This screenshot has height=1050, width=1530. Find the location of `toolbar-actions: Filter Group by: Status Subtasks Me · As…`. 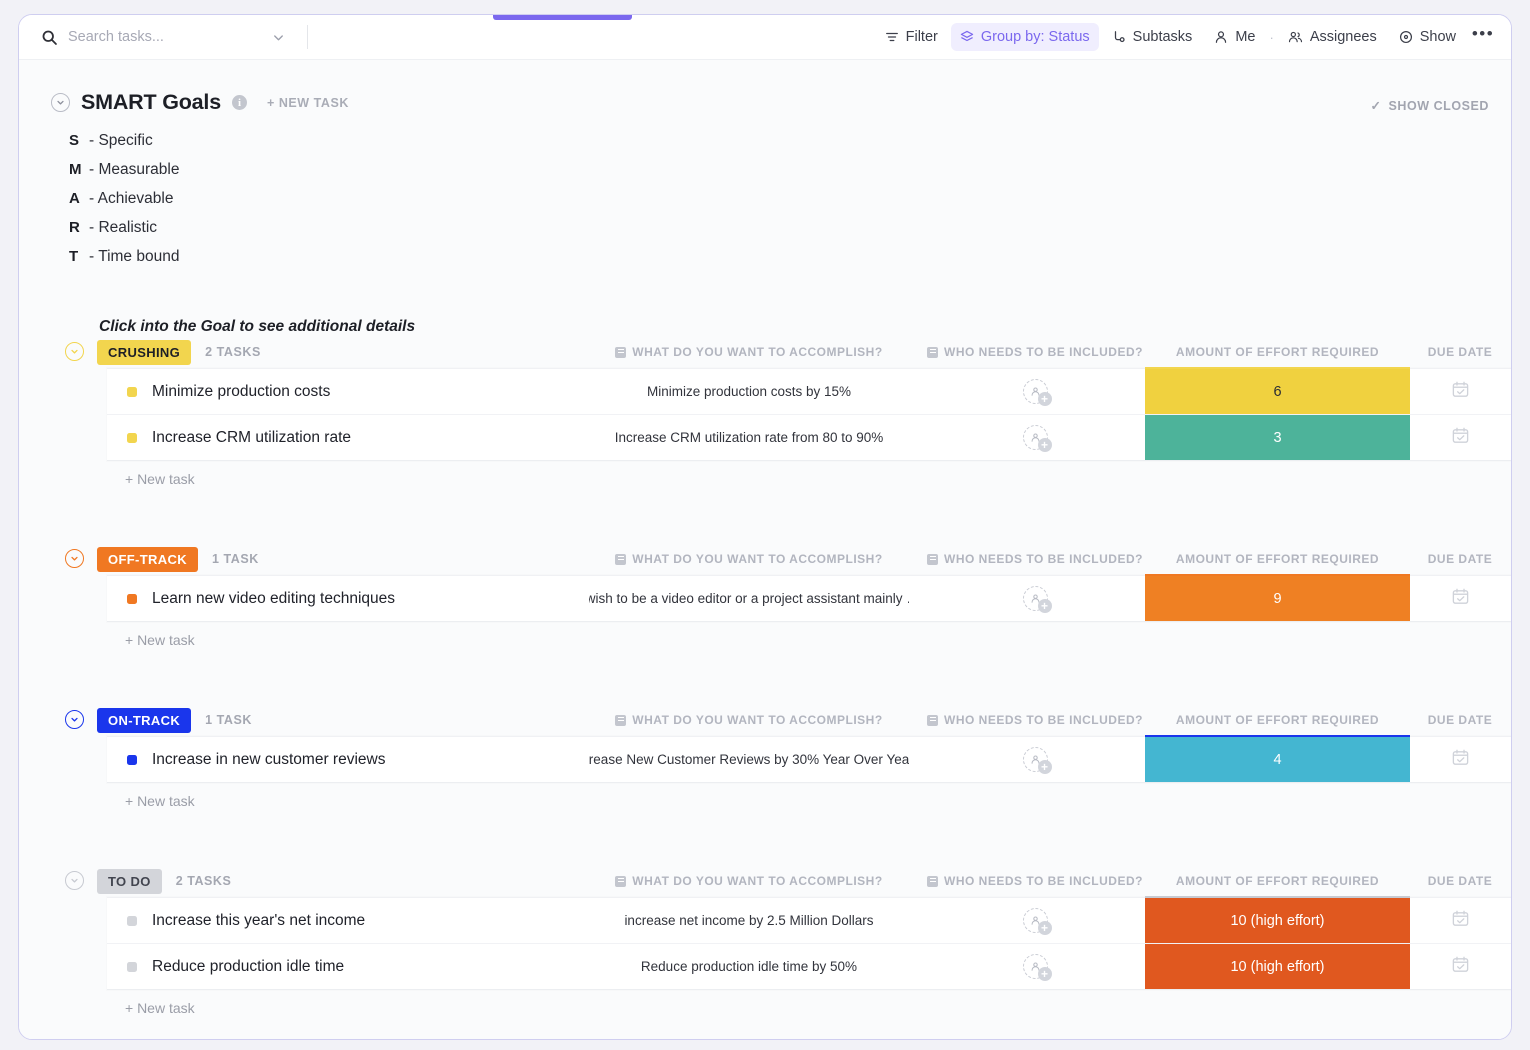

toolbar-actions: Filter Group by: Status Subtasks Me · As… is located at coordinates (1186, 37).